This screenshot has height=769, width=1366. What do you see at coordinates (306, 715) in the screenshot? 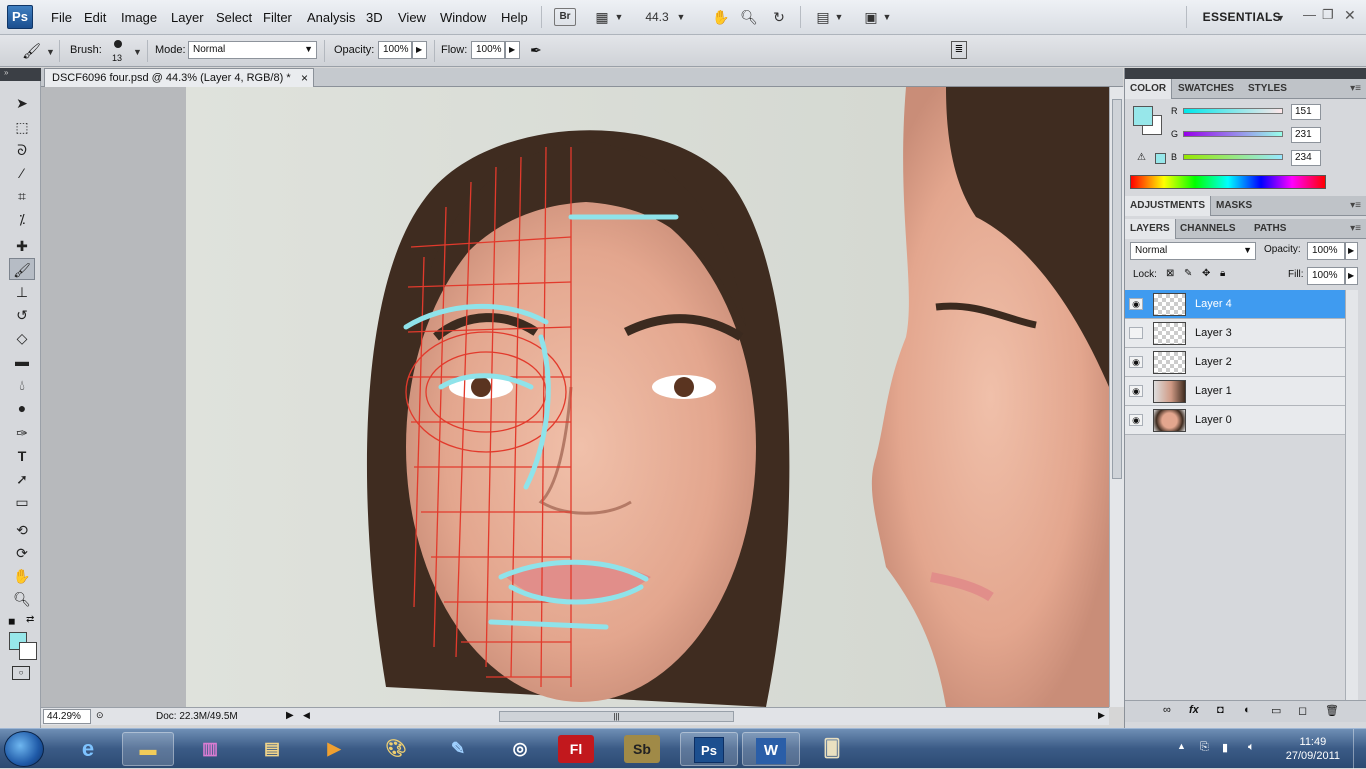
I see `scroll-left-icon: ◀` at bounding box center [306, 715].